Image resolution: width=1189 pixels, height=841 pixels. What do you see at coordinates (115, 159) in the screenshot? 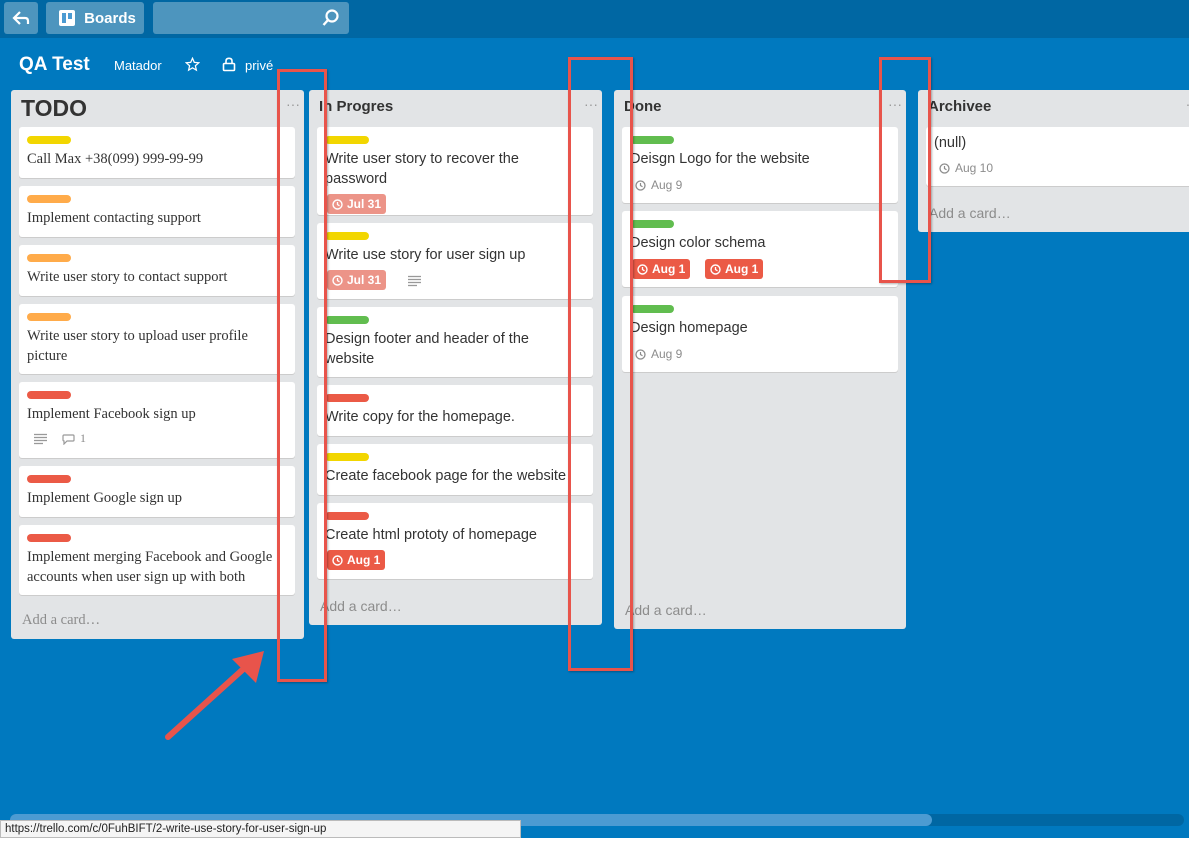
I see `card-title: Call Max +38(099) 999-99-99` at bounding box center [115, 159].